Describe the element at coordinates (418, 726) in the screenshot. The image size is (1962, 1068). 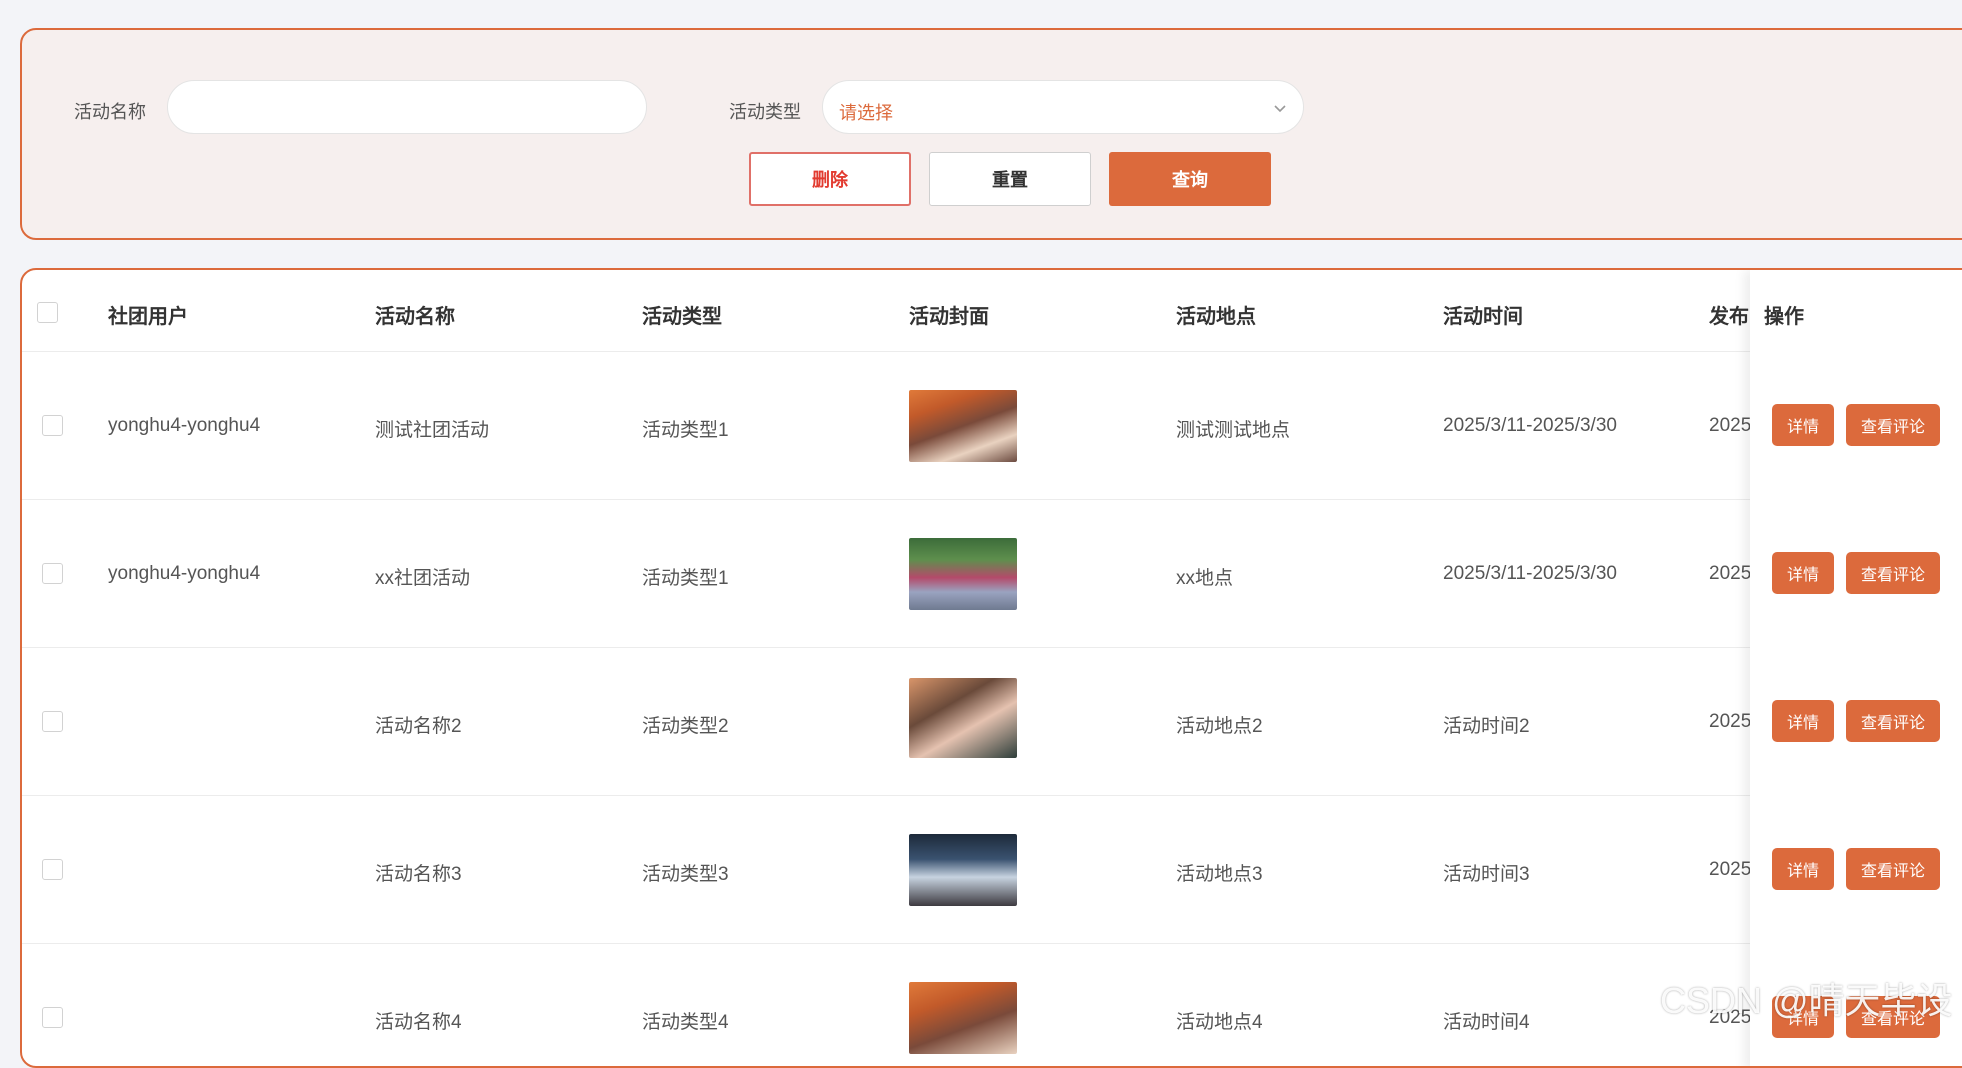
I see `cell-name: 活动名称2` at that location.